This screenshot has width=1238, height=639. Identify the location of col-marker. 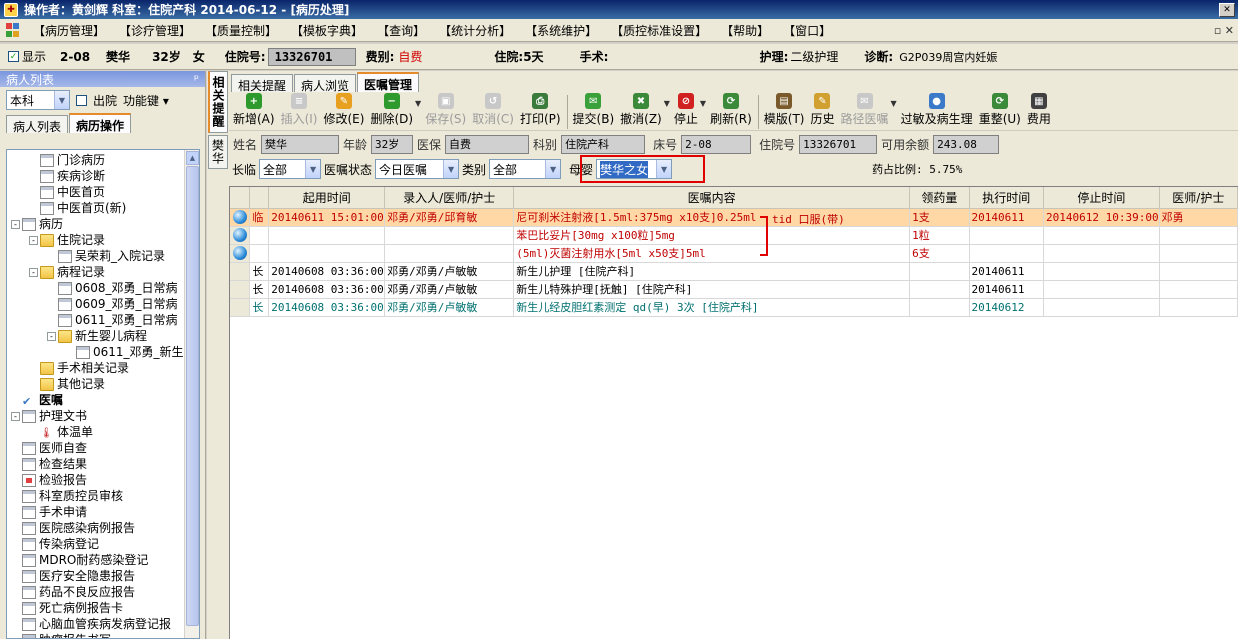
(240, 198).